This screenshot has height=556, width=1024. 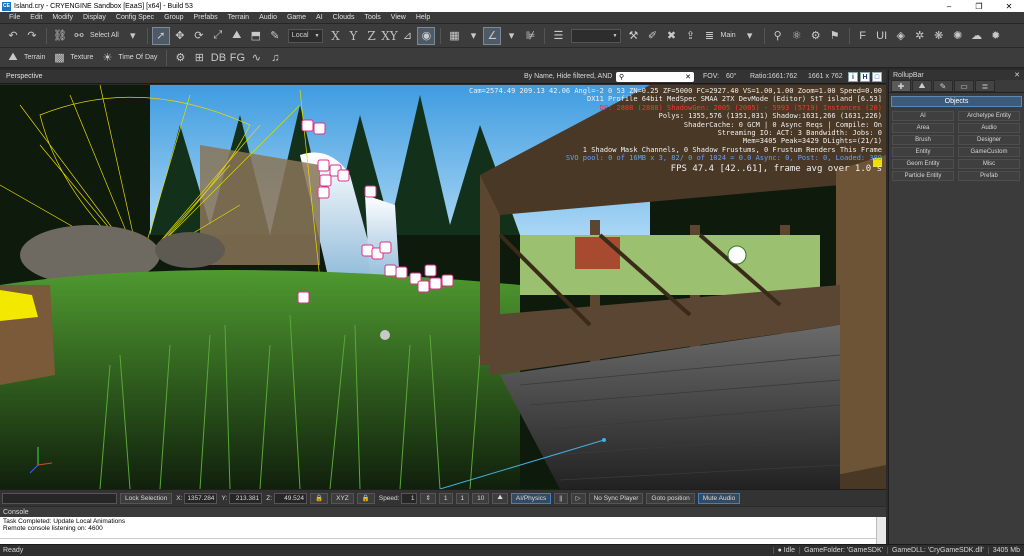 What do you see at coordinates (923, 176) in the screenshot?
I see `object-particle-entity-button: Particle Entity` at bounding box center [923, 176].